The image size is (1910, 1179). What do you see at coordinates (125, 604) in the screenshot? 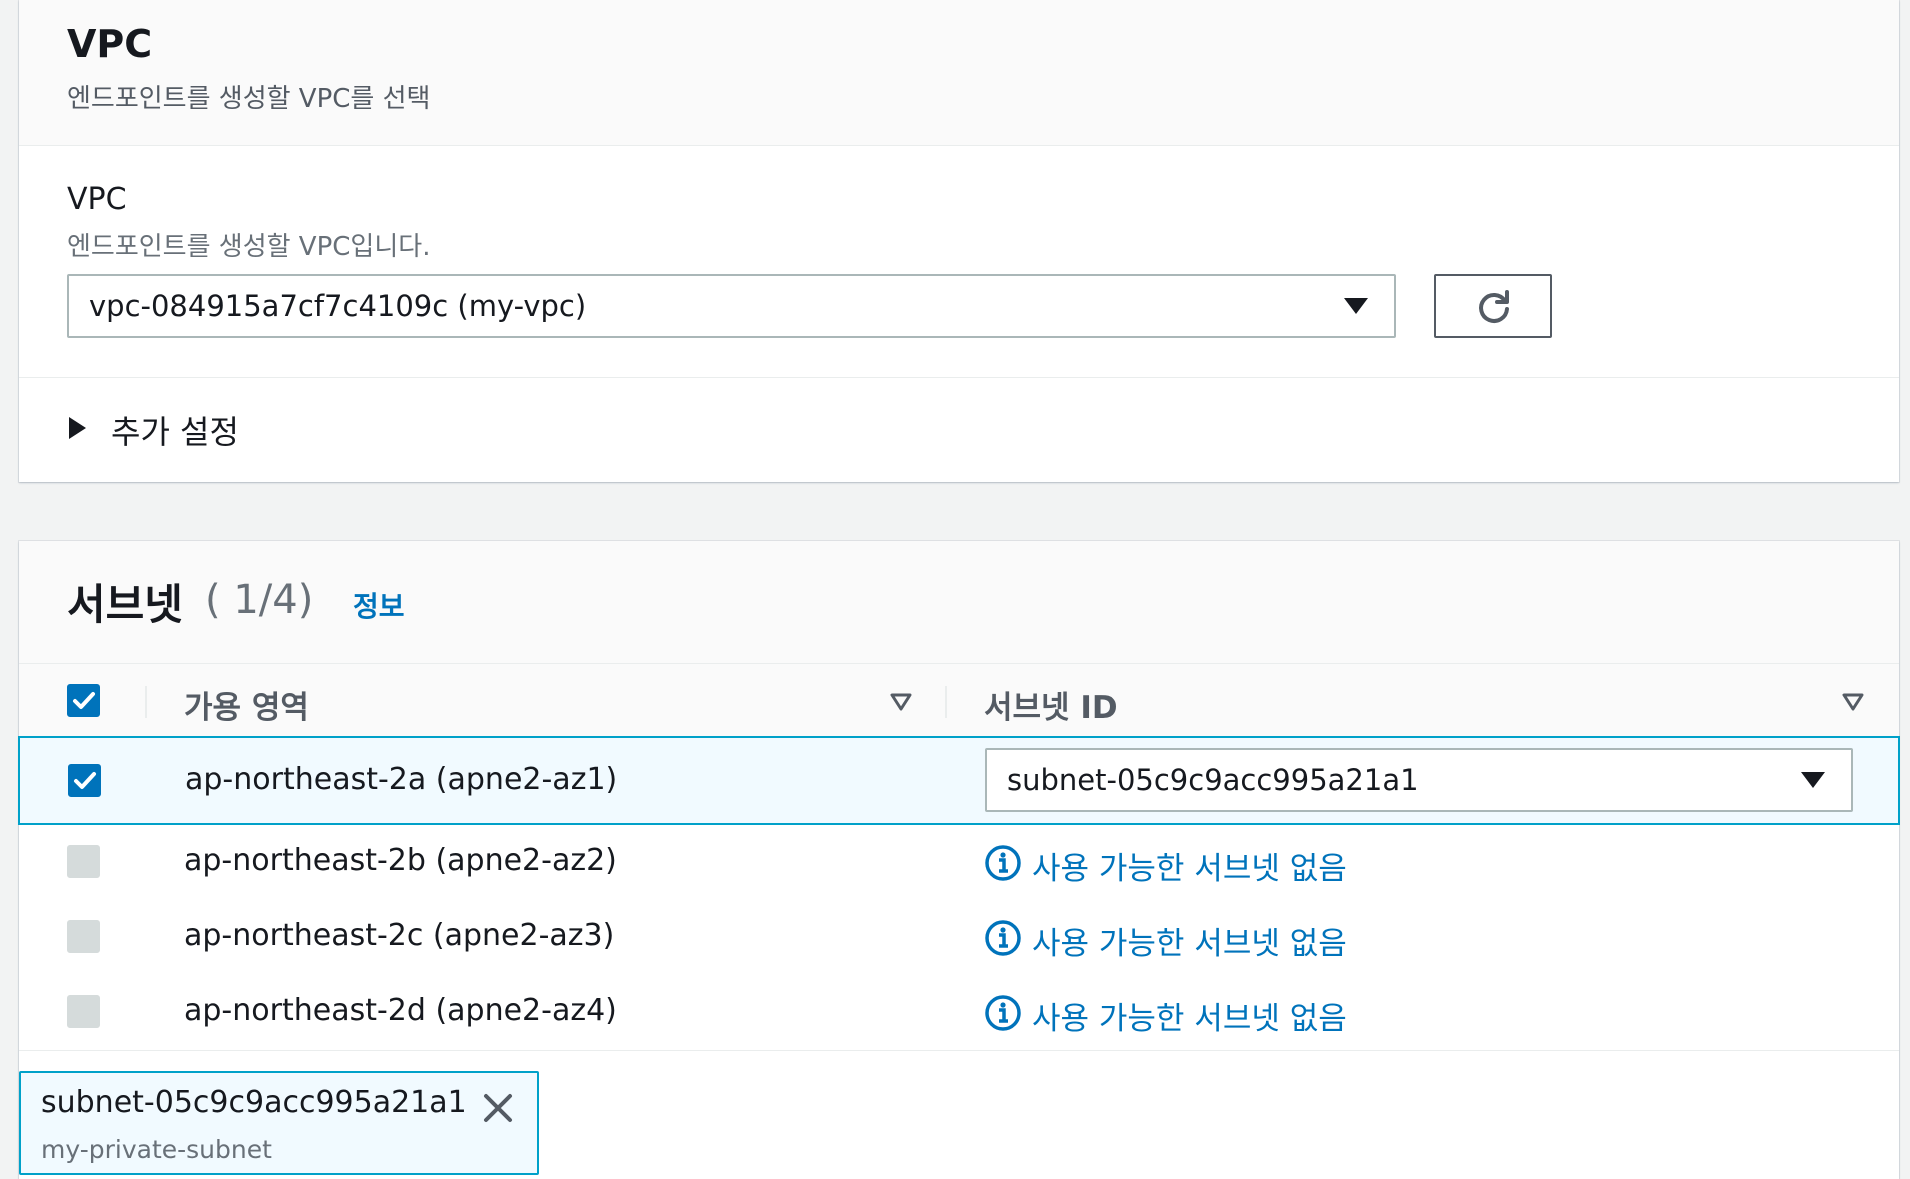
I see `subnets-title: 서브넷` at bounding box center [125, 604].